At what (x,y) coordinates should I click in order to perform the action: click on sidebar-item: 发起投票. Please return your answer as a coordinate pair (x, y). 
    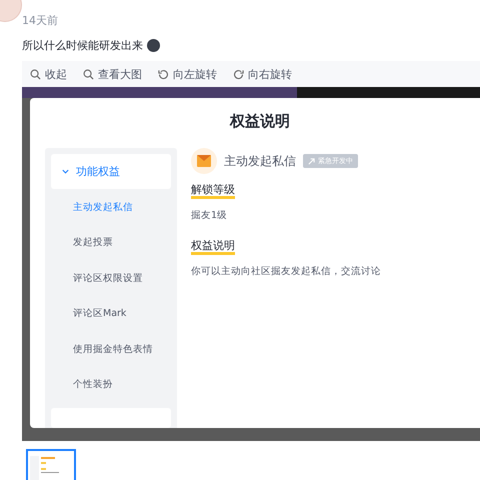
    Looking at the image, I should click on (111, 242).